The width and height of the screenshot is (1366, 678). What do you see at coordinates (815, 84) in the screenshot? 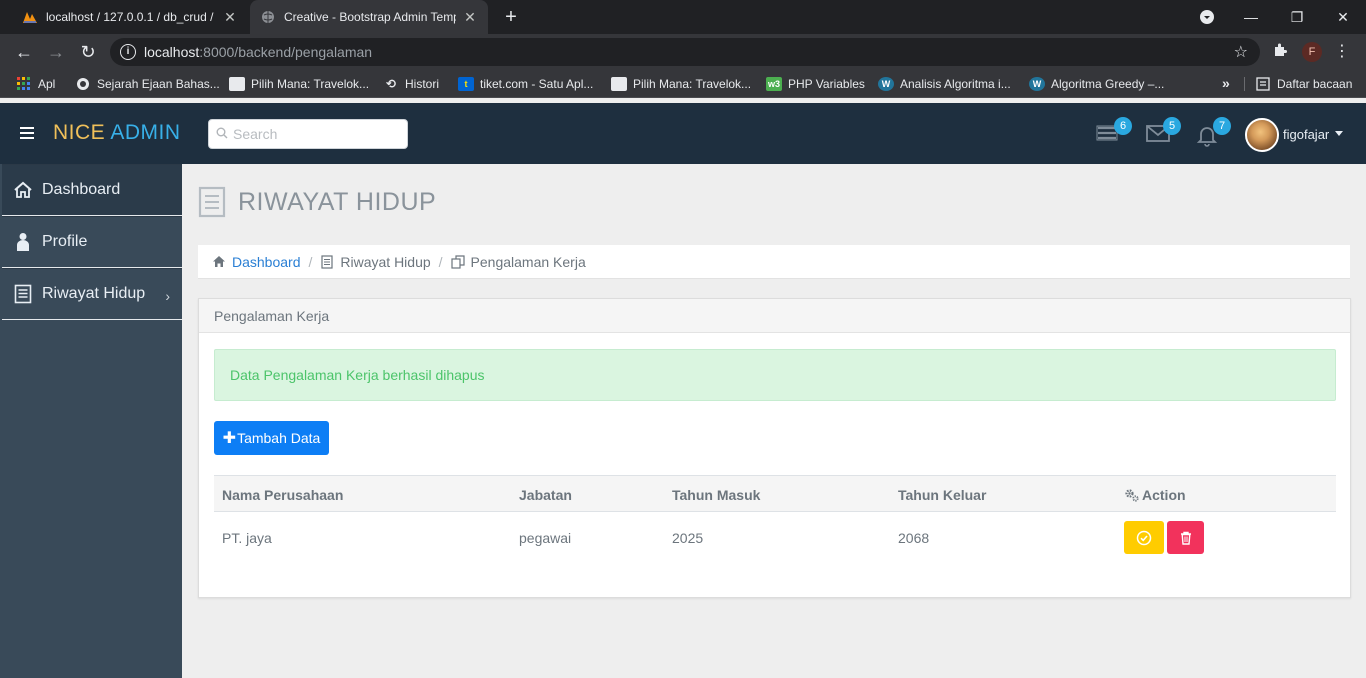
I see `bookmark-php-variables: w3 PHP Variables` at bounding box center [815, 84].